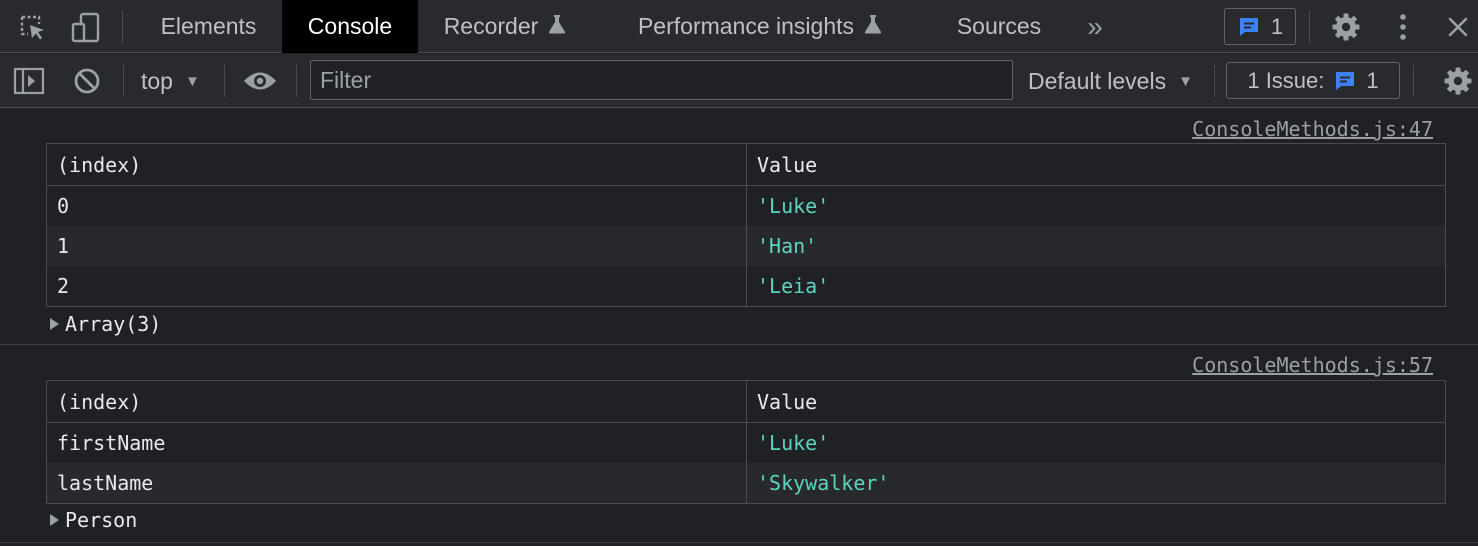  I want to click on table-cell-value: 'Han', so click(787, 246).